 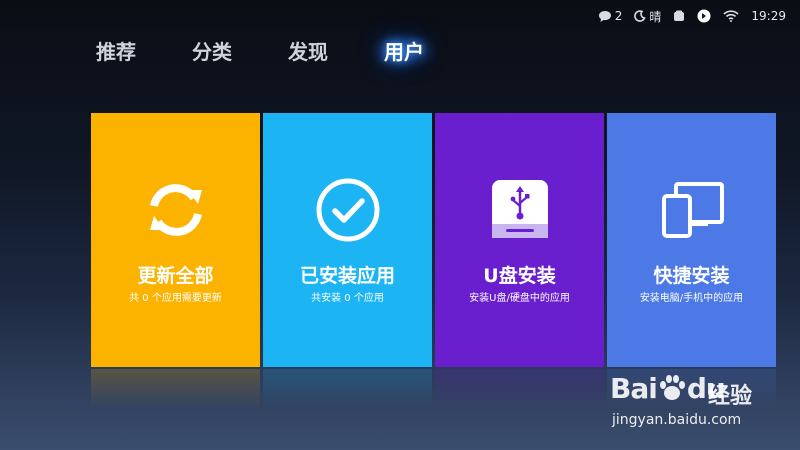 What do you see at coordinates (519, 240) in the screenshot?
I see `usb-install-tile: U盘安装 安装U盘/硬盘中的应用` at bounding box center [519, 240].